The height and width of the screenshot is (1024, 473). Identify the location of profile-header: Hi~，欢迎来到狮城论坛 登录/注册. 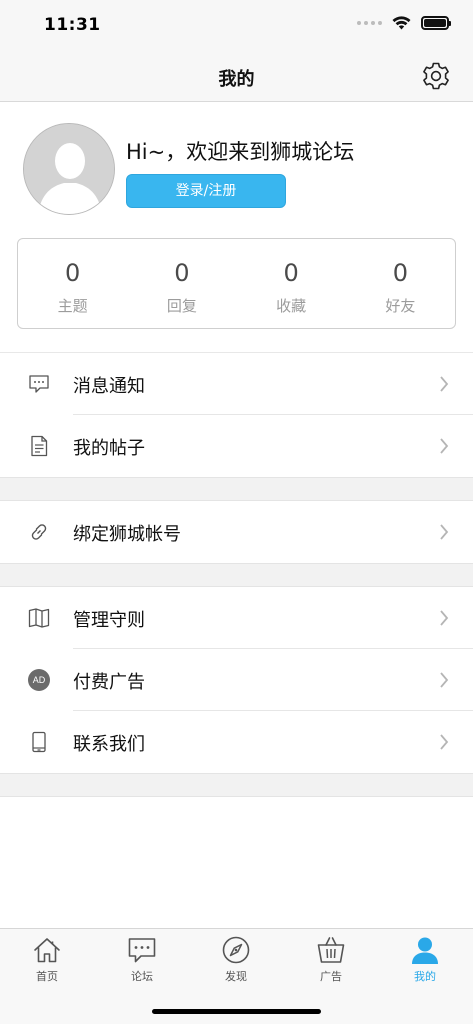
(236, 167).